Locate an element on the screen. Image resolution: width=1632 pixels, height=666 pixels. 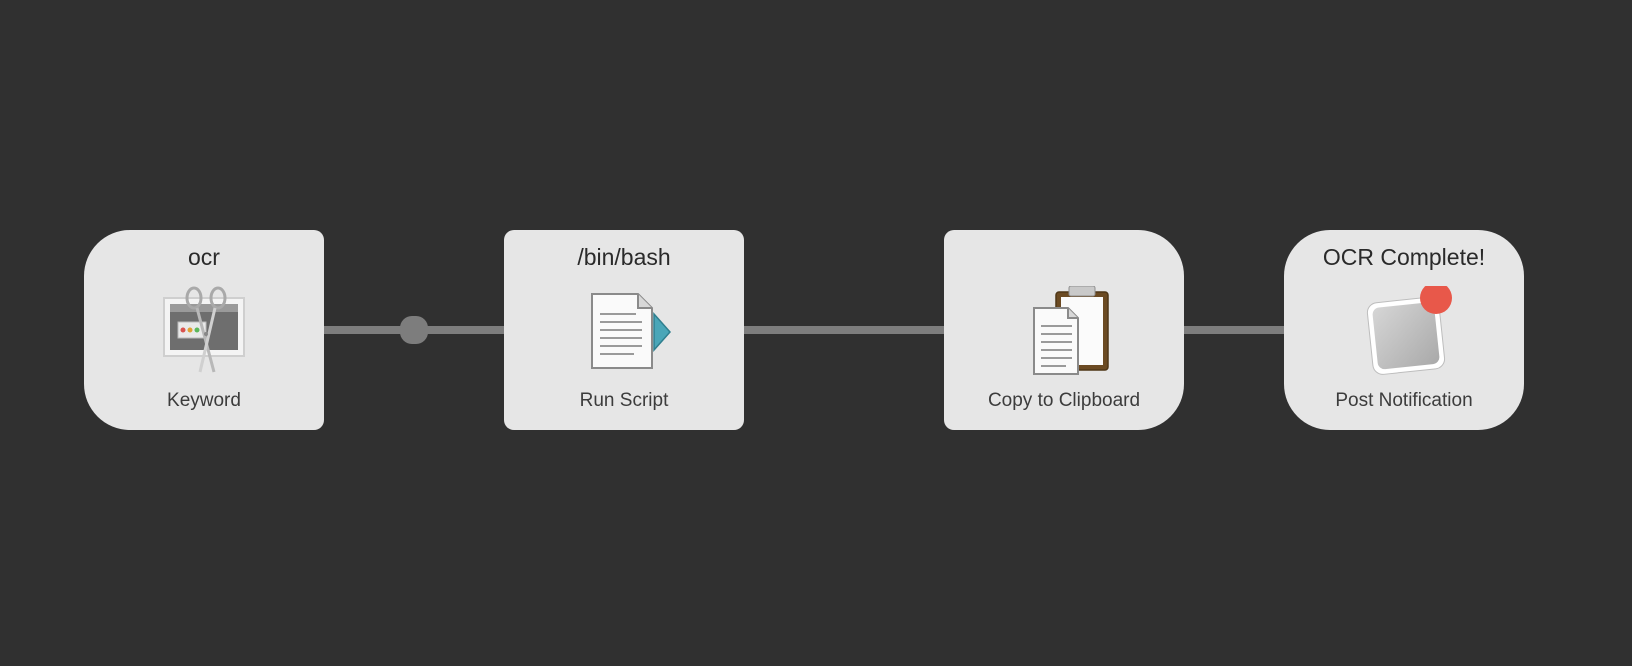
copy-to-clipboard-node: Copy to Clipboard is located at coordinates (1064, 330).